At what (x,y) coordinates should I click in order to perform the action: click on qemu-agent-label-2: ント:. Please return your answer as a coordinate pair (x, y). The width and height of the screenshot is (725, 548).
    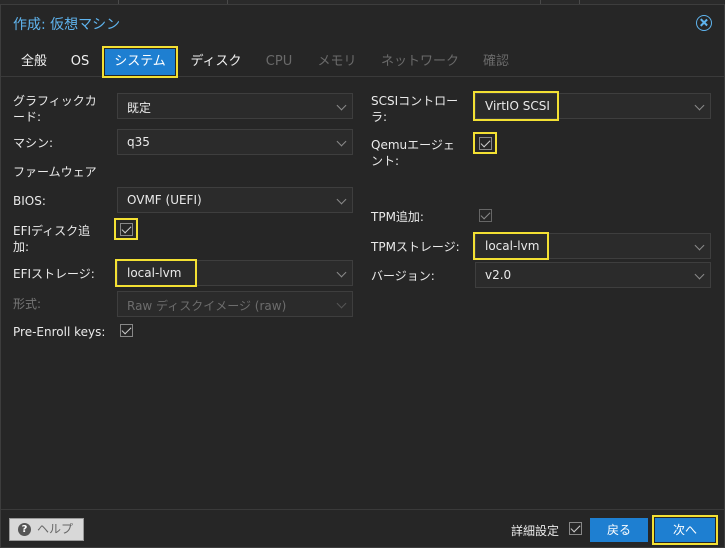
    Looking at the image, I should click on (385, 161).